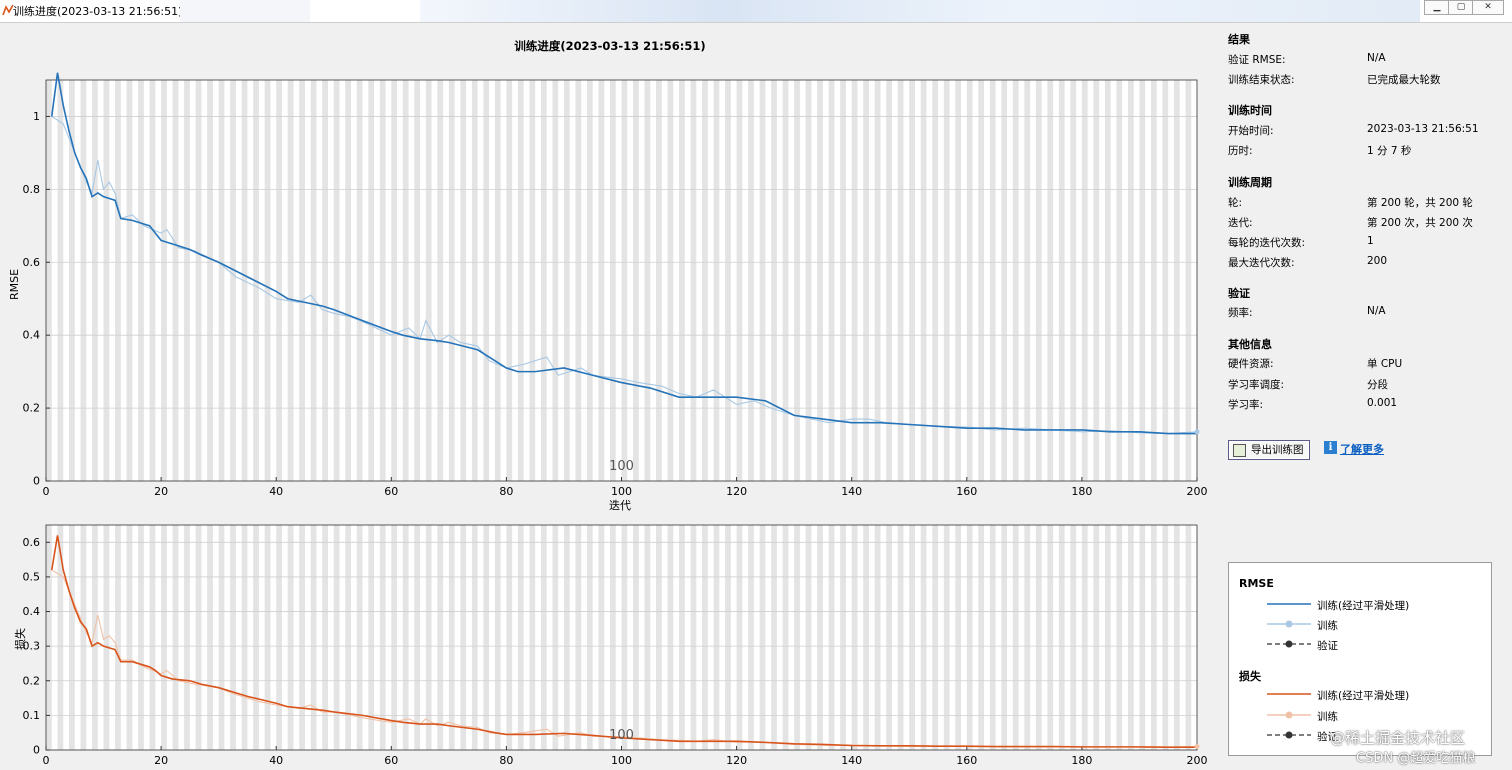 The width and height of the screenshot is (1512, 770). What do you see at coordinates (1362, 449) in the screenshot?
I see `learn-more-link: 了解更多` at bounding box center [1362, 449].